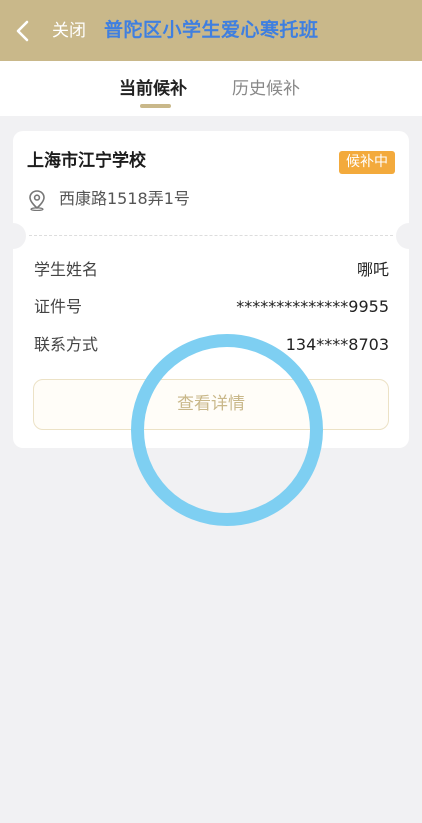  I want to click on status-badge: 候补中, so click(367, 162).